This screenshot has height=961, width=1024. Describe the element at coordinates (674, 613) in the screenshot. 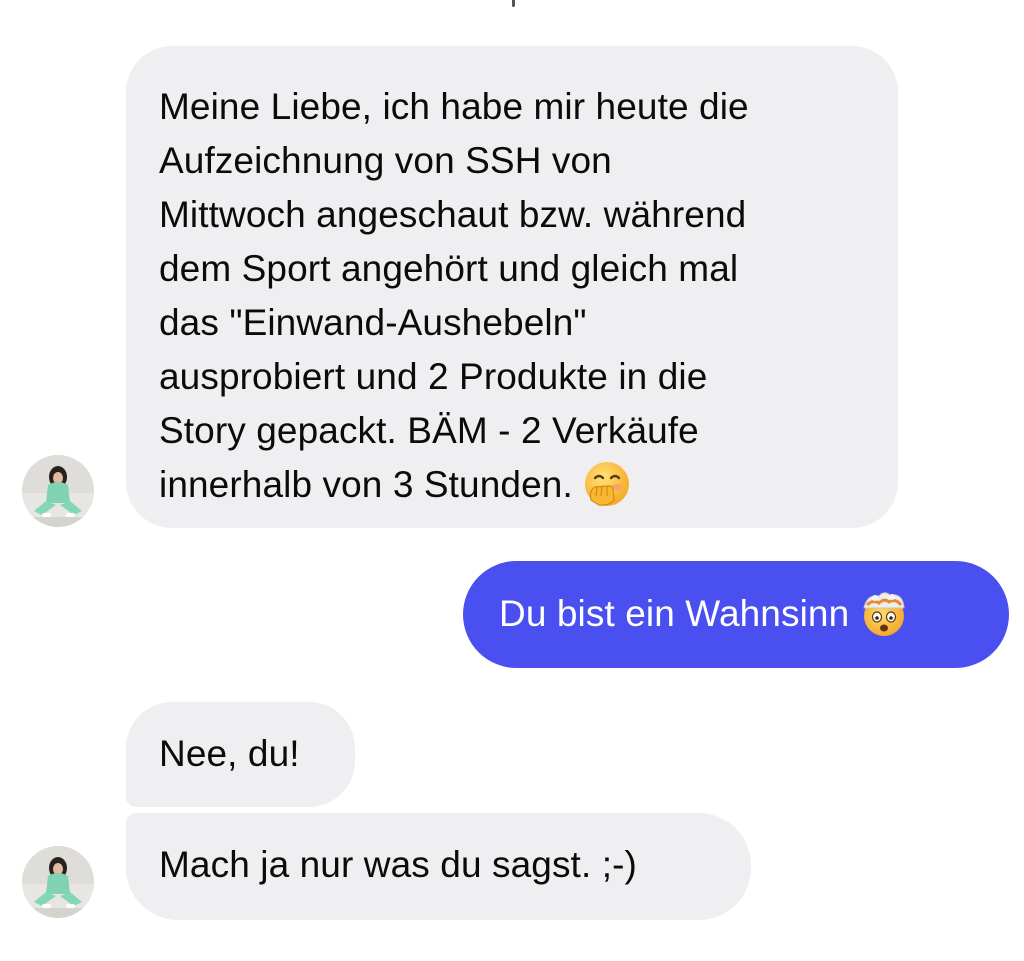

I see `message-text: Du bist ein Wahnsinn` at that location.